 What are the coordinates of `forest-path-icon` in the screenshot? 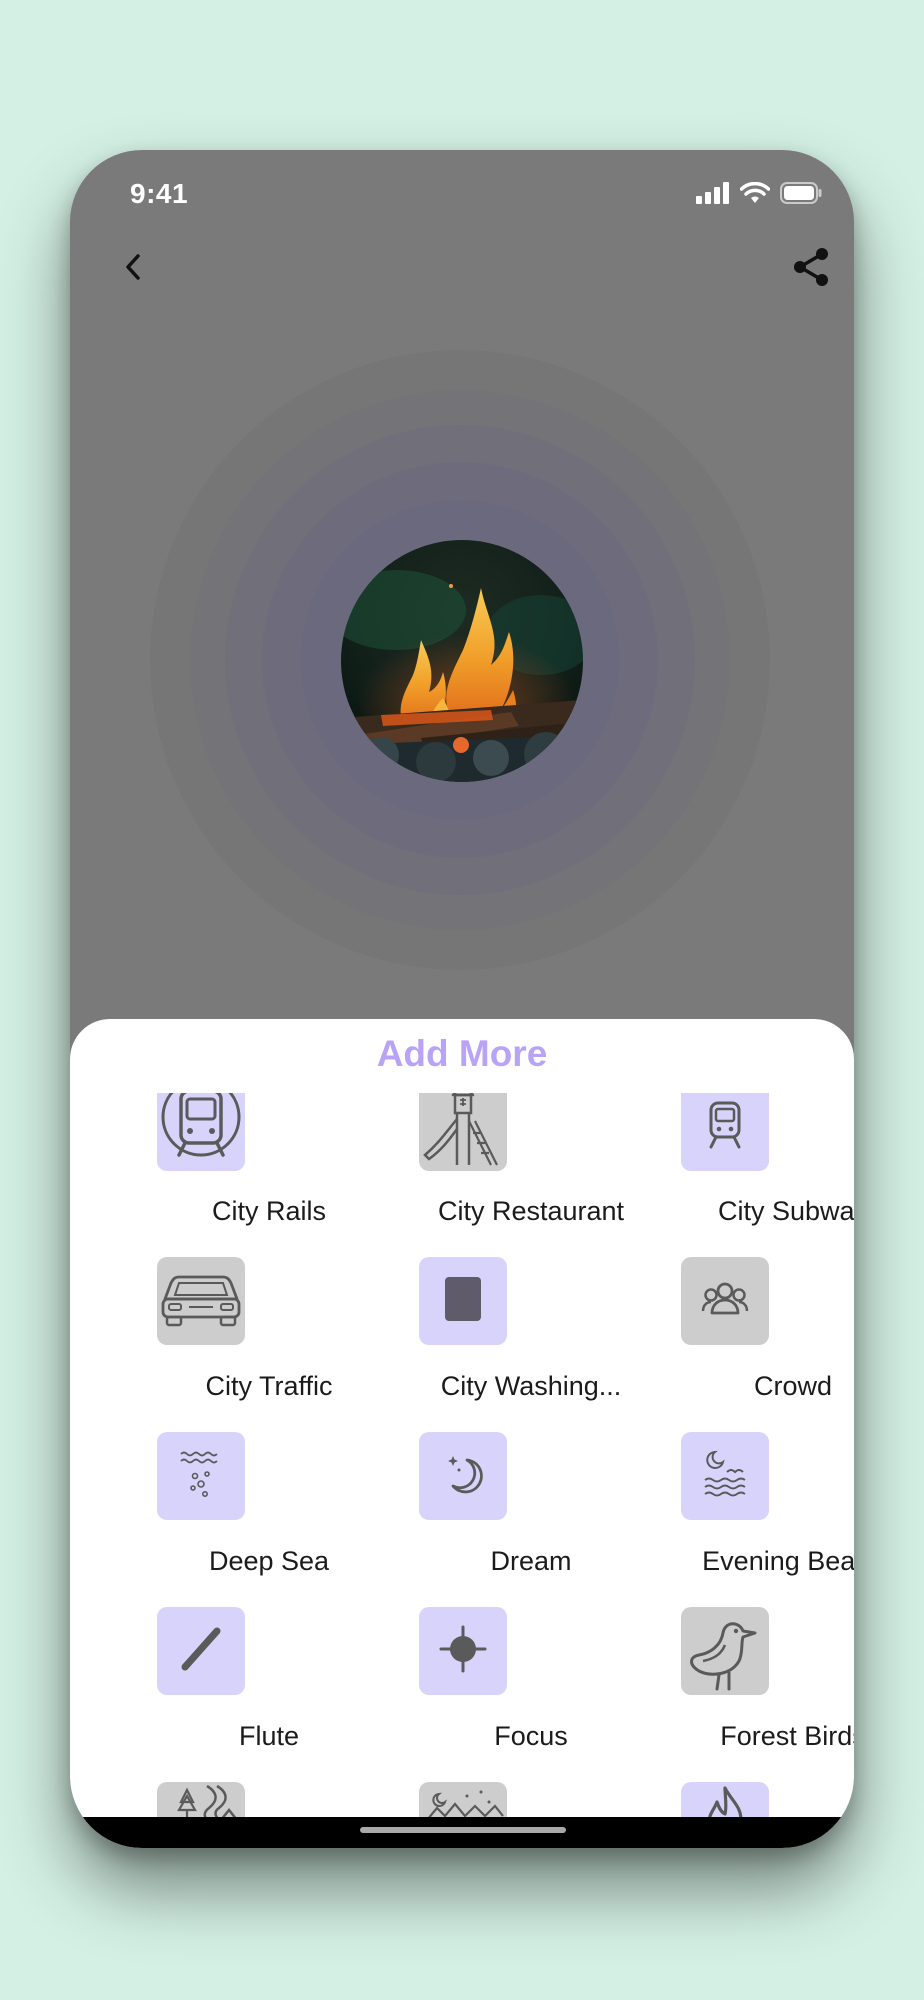 It's located at (201, 1799).